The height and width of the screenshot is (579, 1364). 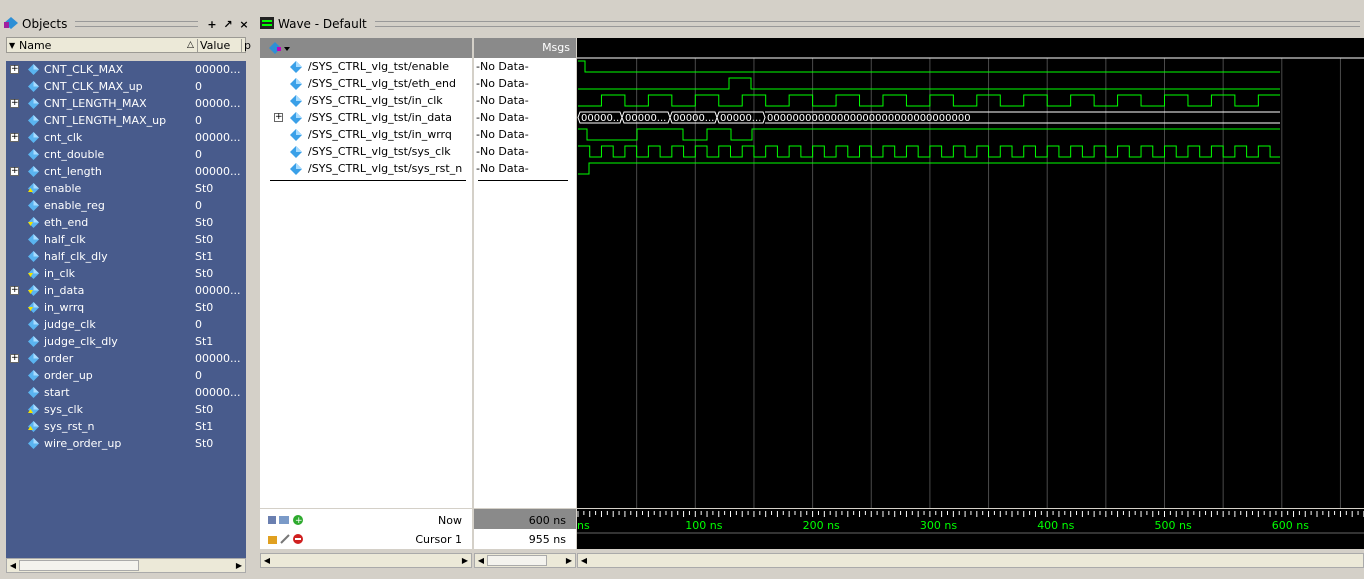 What do you see at coordinates (126, 426) in the screenshot?
I see `object-row: sys_rst_n St1` at bounding box center [126, 426].